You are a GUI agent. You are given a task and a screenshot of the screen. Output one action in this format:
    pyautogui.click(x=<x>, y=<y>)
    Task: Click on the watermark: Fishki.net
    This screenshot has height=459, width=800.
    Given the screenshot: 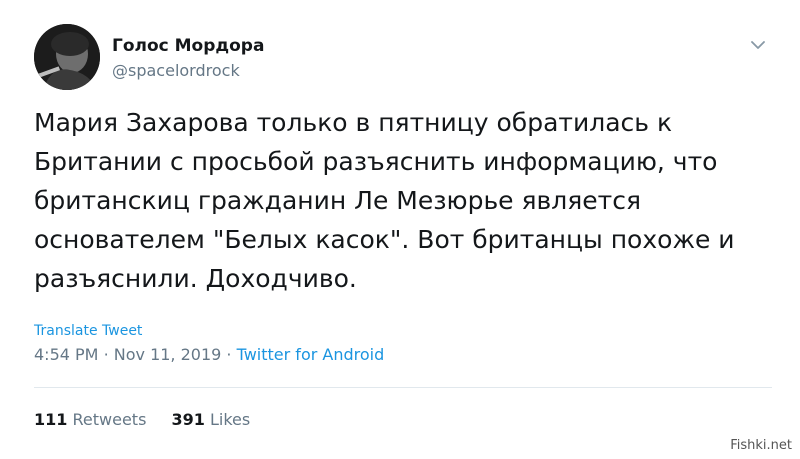 What is the action you would take?
    pyautogui.click(x=761, y=445)
    